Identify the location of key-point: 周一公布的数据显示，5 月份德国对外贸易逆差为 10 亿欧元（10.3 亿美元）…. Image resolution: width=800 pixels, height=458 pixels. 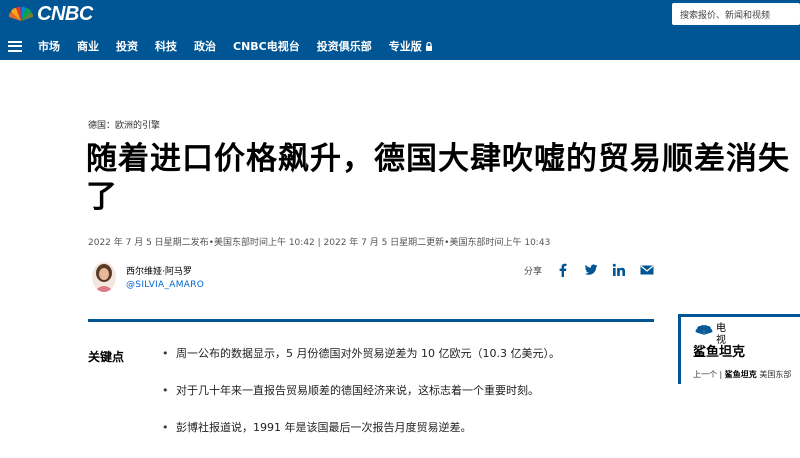
(402, 354).